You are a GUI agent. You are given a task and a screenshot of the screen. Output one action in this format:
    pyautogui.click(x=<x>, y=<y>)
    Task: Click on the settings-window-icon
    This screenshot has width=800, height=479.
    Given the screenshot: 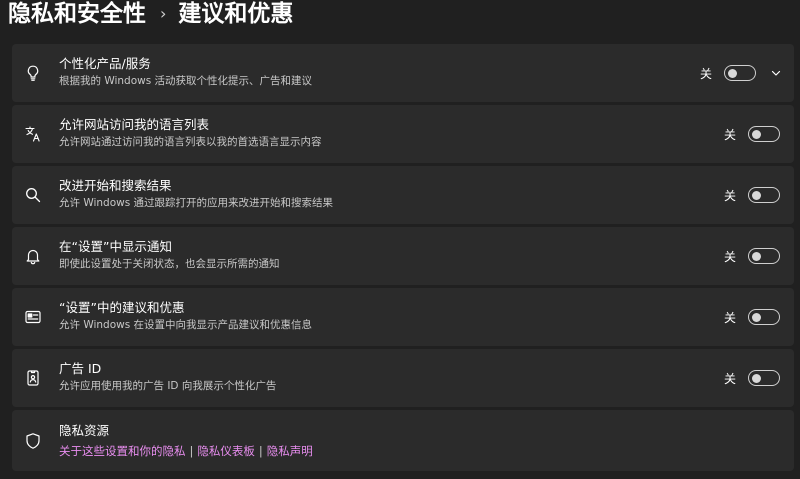 What is the action you would take?
    pyautogui.click(x=33, y=317)
    